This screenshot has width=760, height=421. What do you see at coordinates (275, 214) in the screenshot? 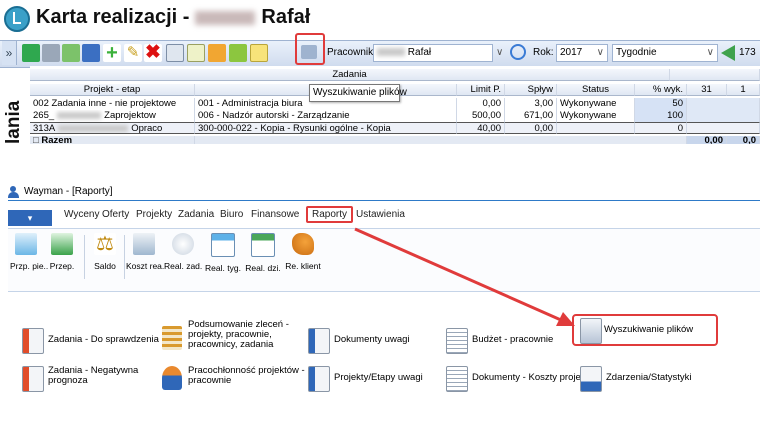
I see `menu-finansowe: Finansowe` at bounding box center [275, 214].